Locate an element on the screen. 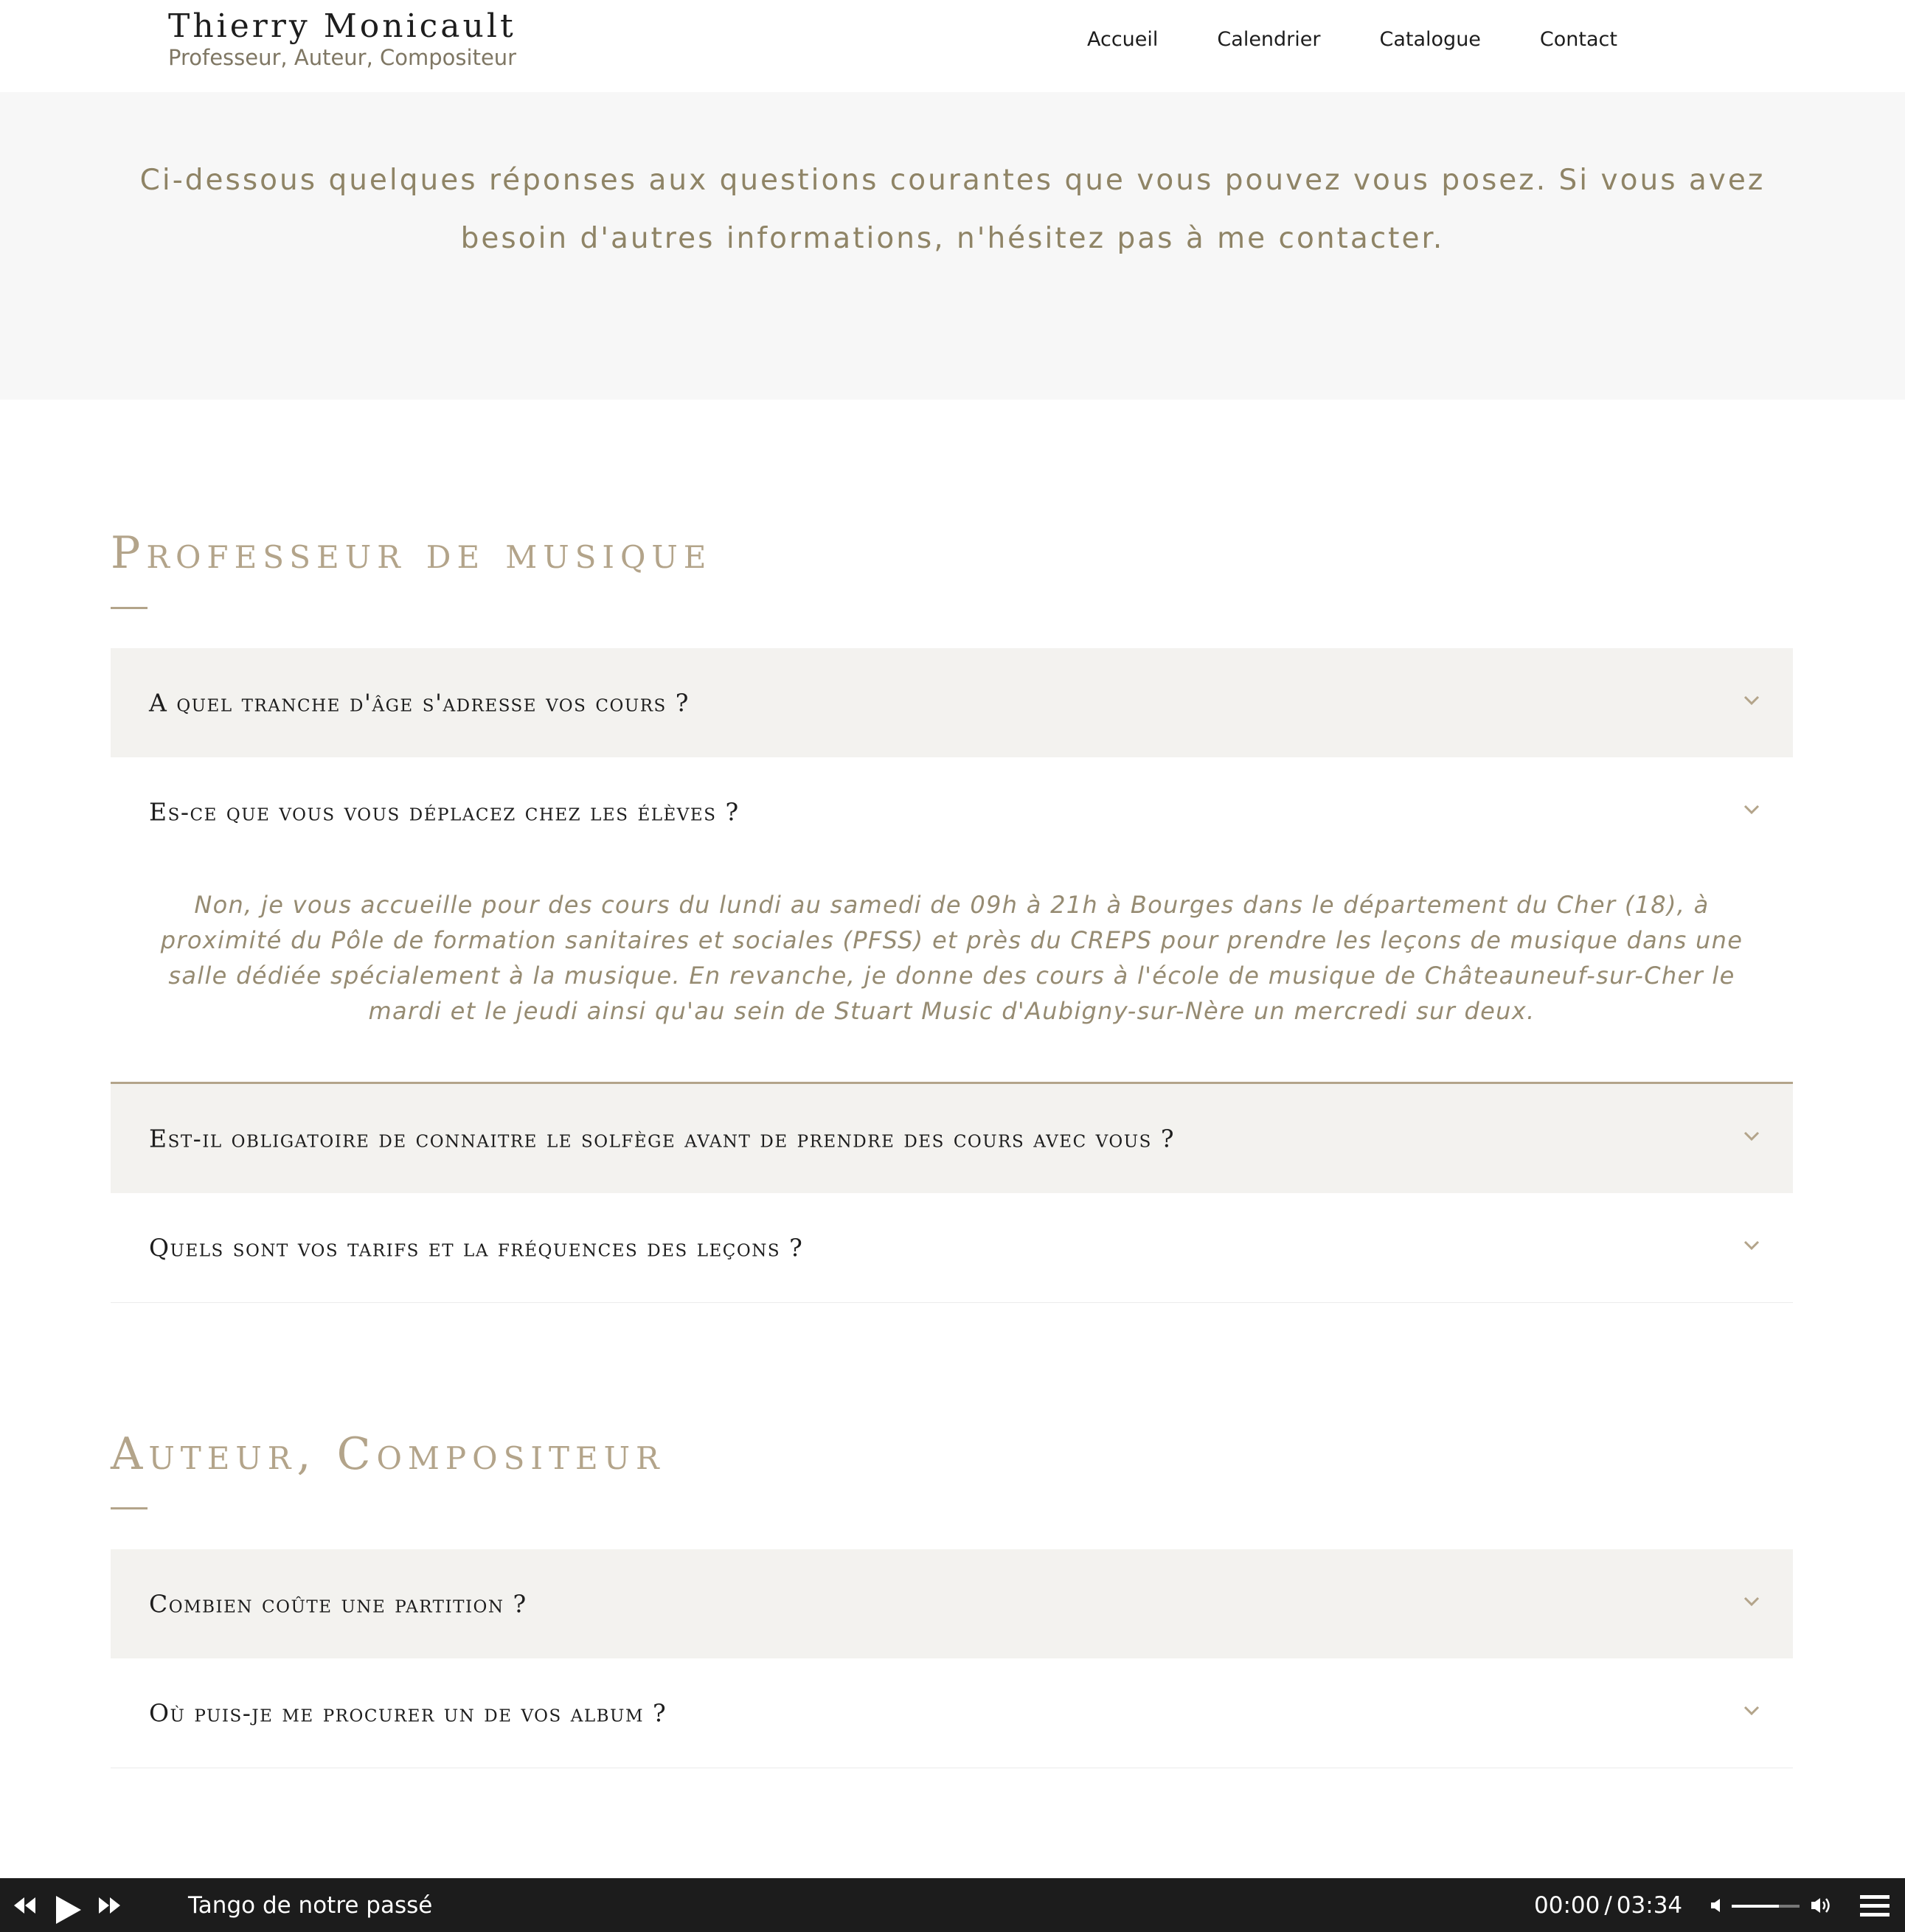 The height and width of the screenshot is (1932, 1905). volume-low-icon is located at coordinates (1718, 1905).